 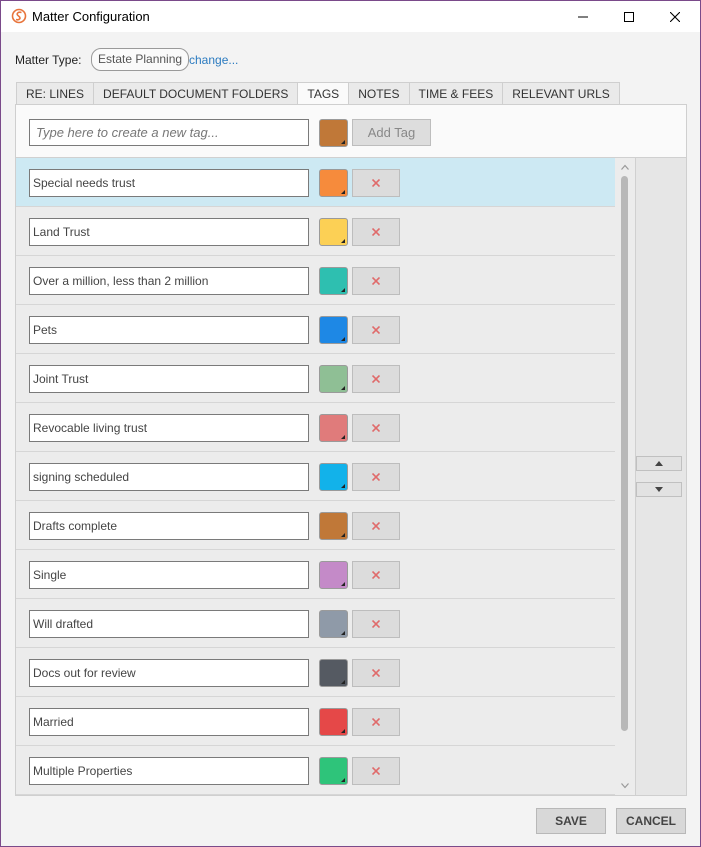 What do you see at coordinates (583, 16) in the screenshot?
I see `minimize-button` at bounding box center [583, 16].